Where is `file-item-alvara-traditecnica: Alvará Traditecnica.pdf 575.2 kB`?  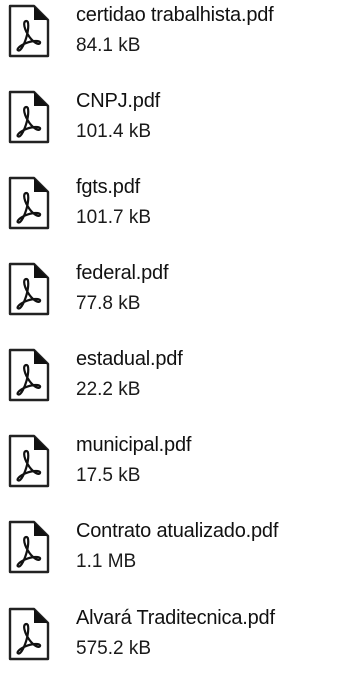
file-item-alvara-traditecnica: Alvará Traditecnica.pdf 575.2 kB is located at coordinates (175, 643).